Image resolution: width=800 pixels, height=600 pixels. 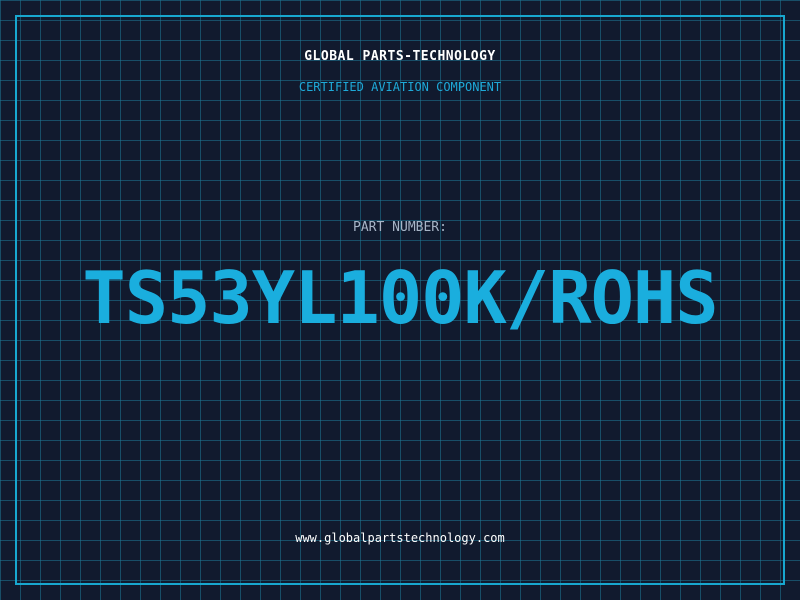 What do you see at coordinates (400, 227) in the screenshot?
I see `part-number-label: PART NUMBER:` at bounding box center [400, 227].